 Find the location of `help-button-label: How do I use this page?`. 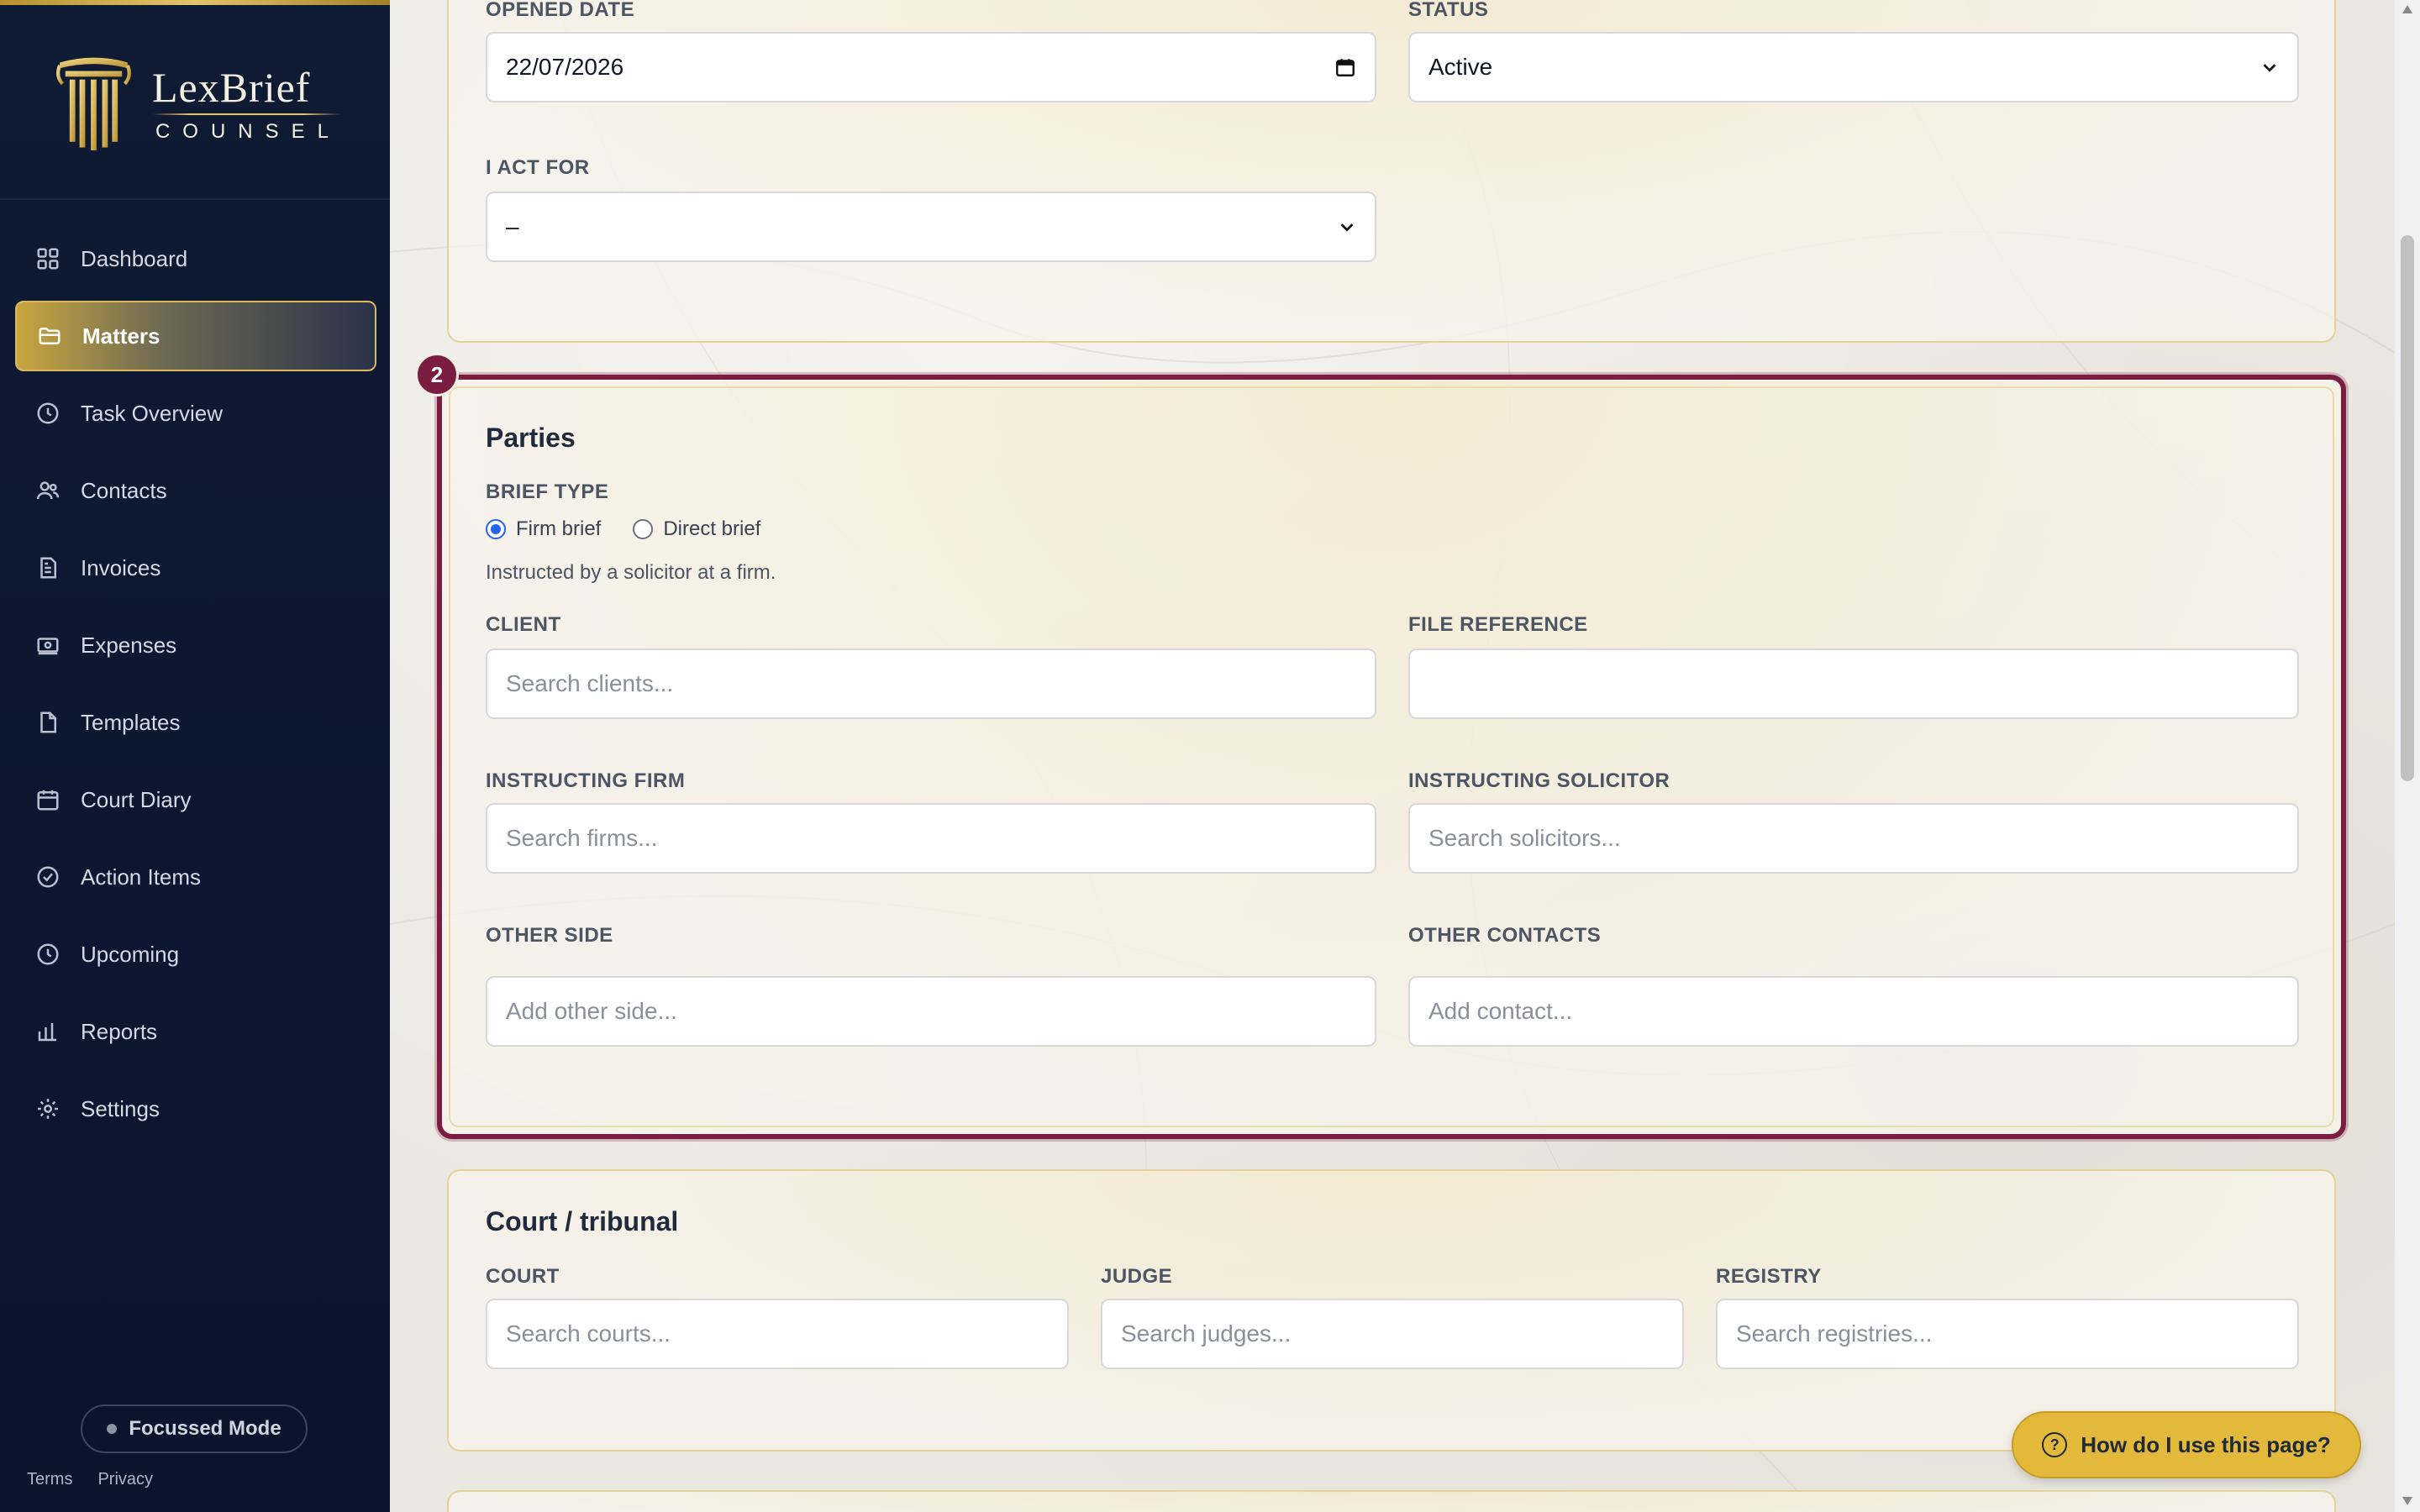

help-button-label: How do I use this page? is located at coordinates (2206, 1444).